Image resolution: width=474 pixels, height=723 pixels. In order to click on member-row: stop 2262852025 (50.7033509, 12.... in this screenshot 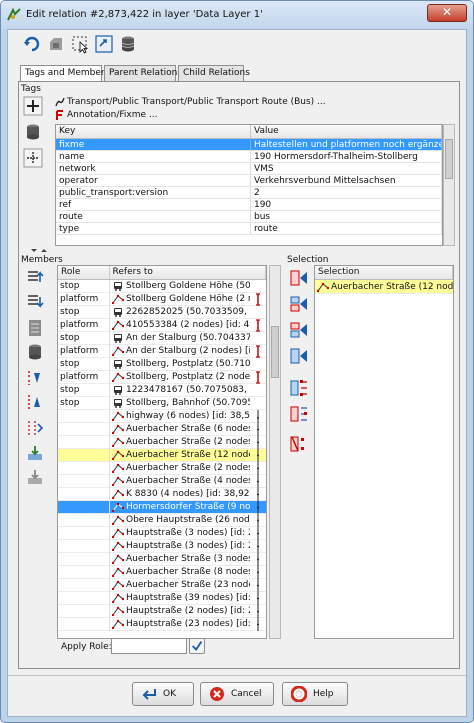, I will do `click(162, 312)`.